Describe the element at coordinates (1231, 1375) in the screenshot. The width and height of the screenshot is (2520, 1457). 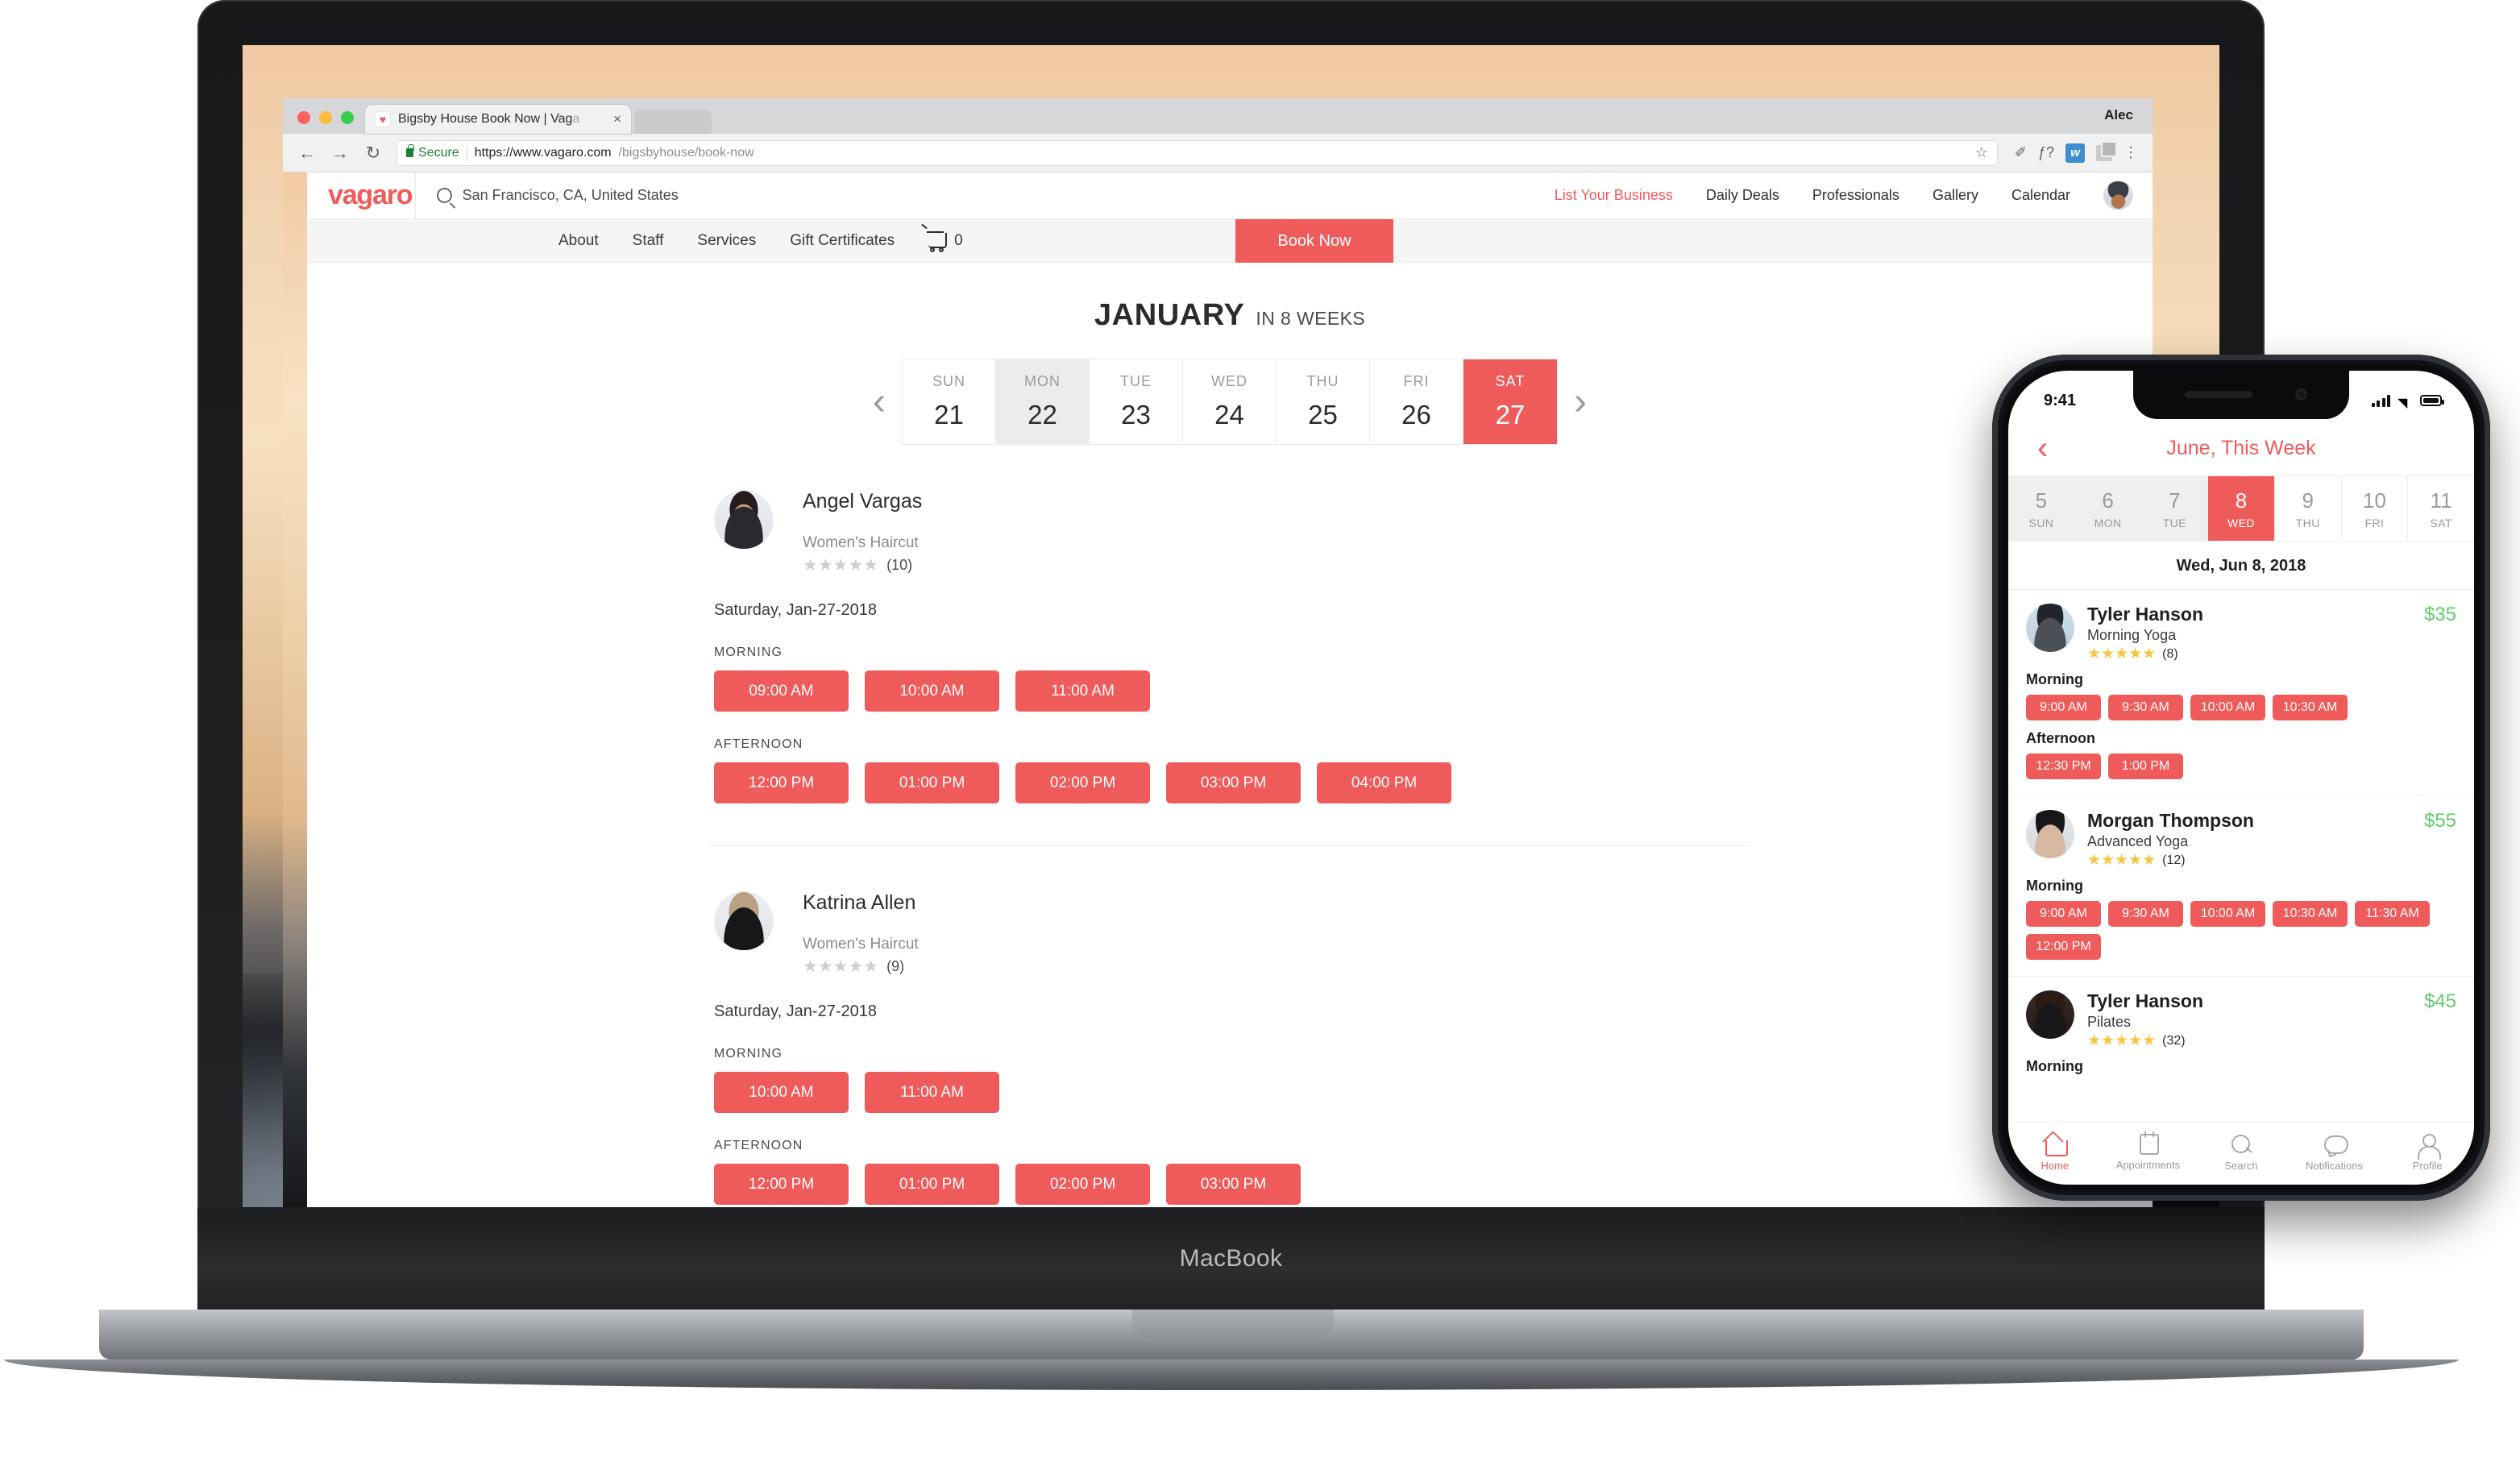
I see `macbook-foot` at that location.